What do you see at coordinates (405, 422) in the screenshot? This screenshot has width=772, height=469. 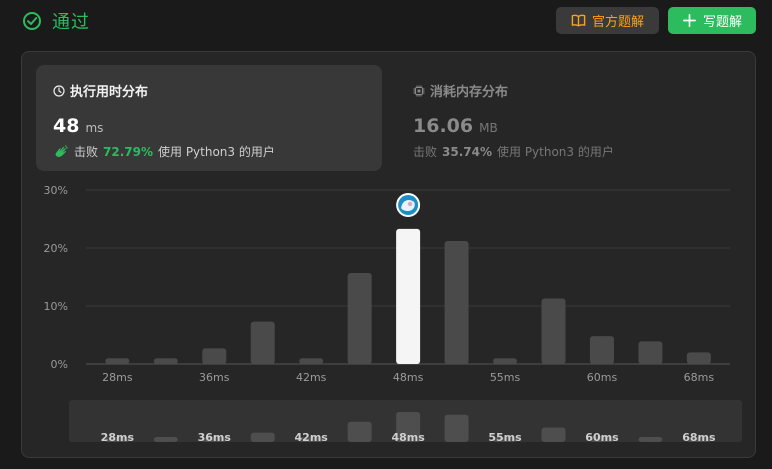 I see `chart-range-navigator: 28ms 36ms 42ms 48ms 55ms 60ms 68ms` at bounding box center [405, 422].